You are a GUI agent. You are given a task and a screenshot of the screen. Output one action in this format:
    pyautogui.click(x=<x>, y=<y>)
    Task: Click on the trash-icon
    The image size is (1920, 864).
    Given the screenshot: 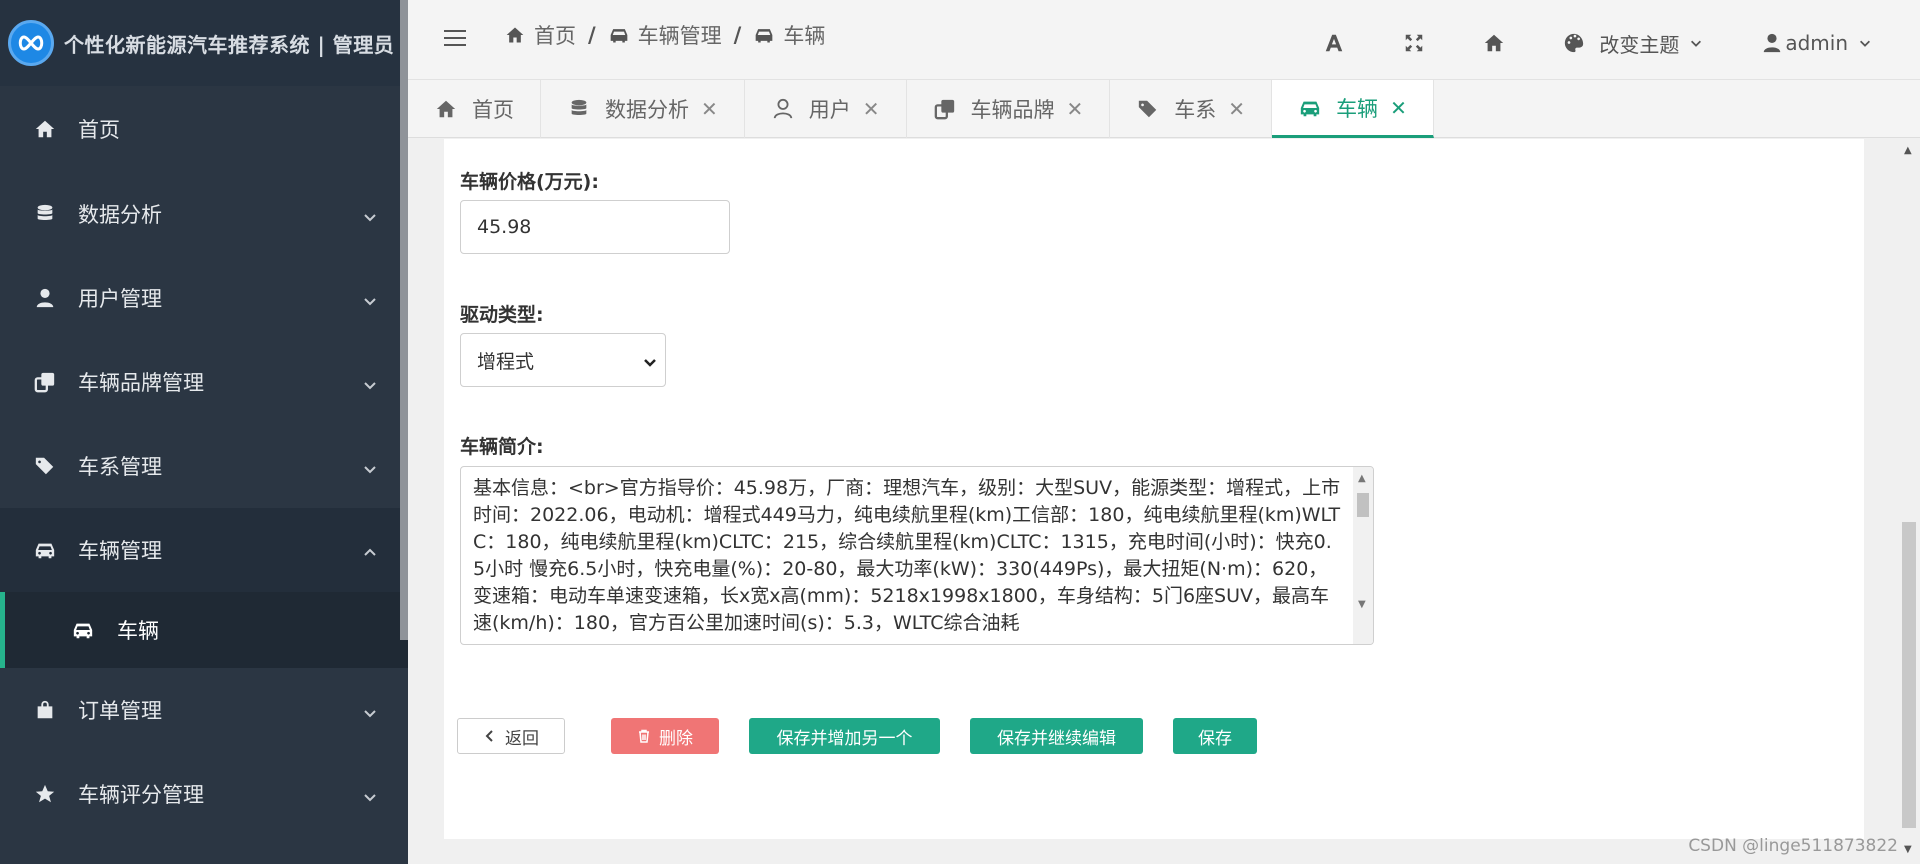 What is the action you would take?
    pyautogui.click(x=644, y=736)
    